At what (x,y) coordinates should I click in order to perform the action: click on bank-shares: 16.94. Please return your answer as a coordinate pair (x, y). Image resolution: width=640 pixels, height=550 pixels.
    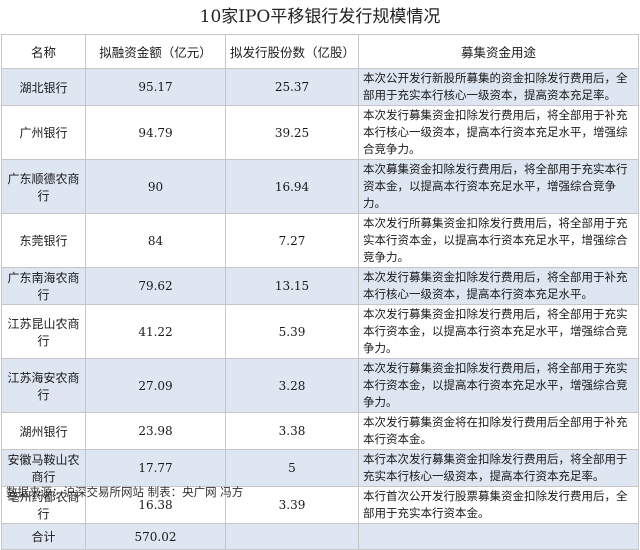
    Looking at the image, I should click on (292, 186).